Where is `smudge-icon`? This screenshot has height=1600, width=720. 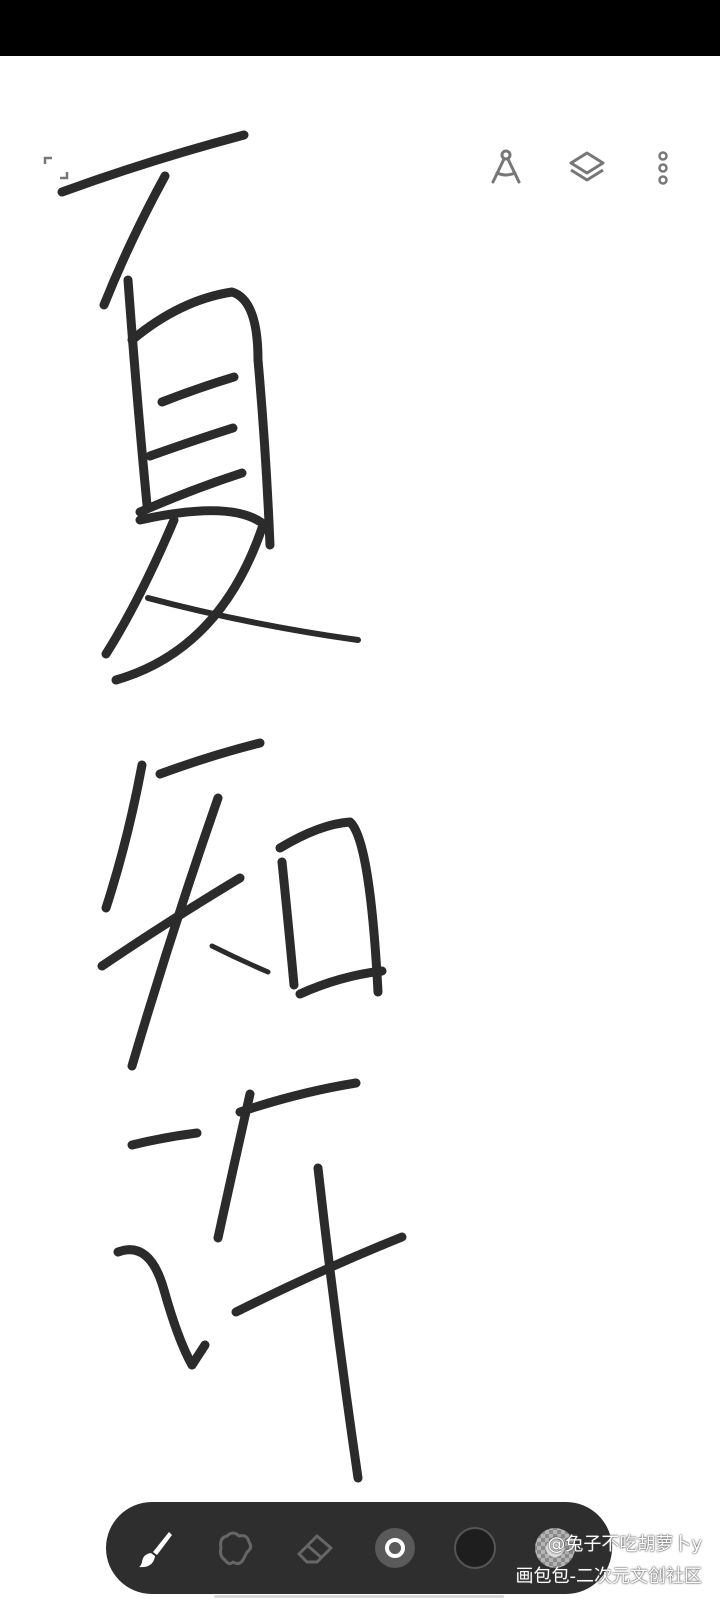 smudge-icon is located at coordinates (236, 1548).